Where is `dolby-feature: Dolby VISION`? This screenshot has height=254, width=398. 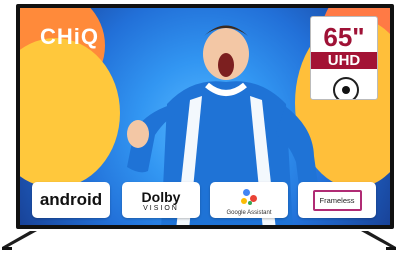
dolby-feature: Dolby VISION is located at coordinates (161, 200).